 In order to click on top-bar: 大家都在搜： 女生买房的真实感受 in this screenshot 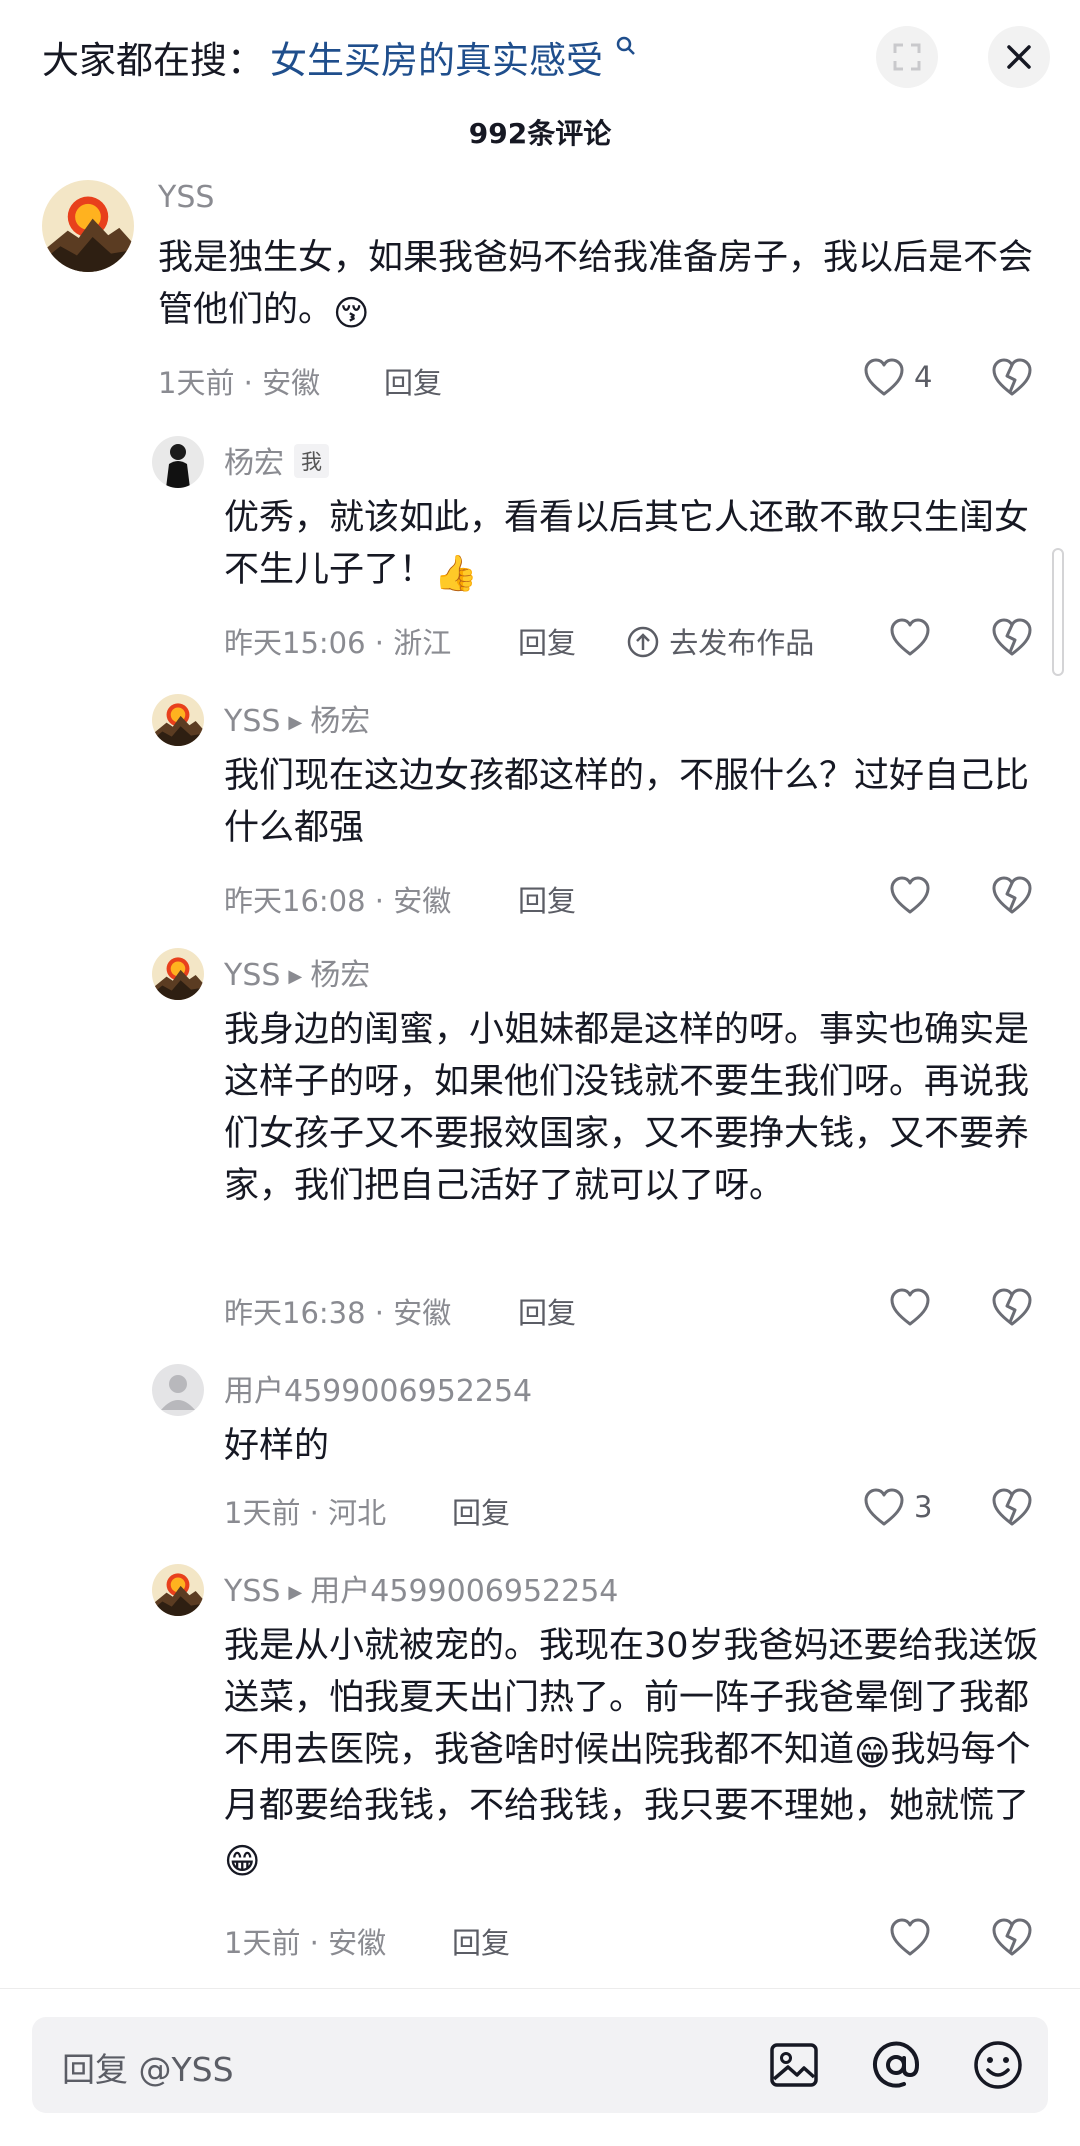, I will do `click(540, 56)`.